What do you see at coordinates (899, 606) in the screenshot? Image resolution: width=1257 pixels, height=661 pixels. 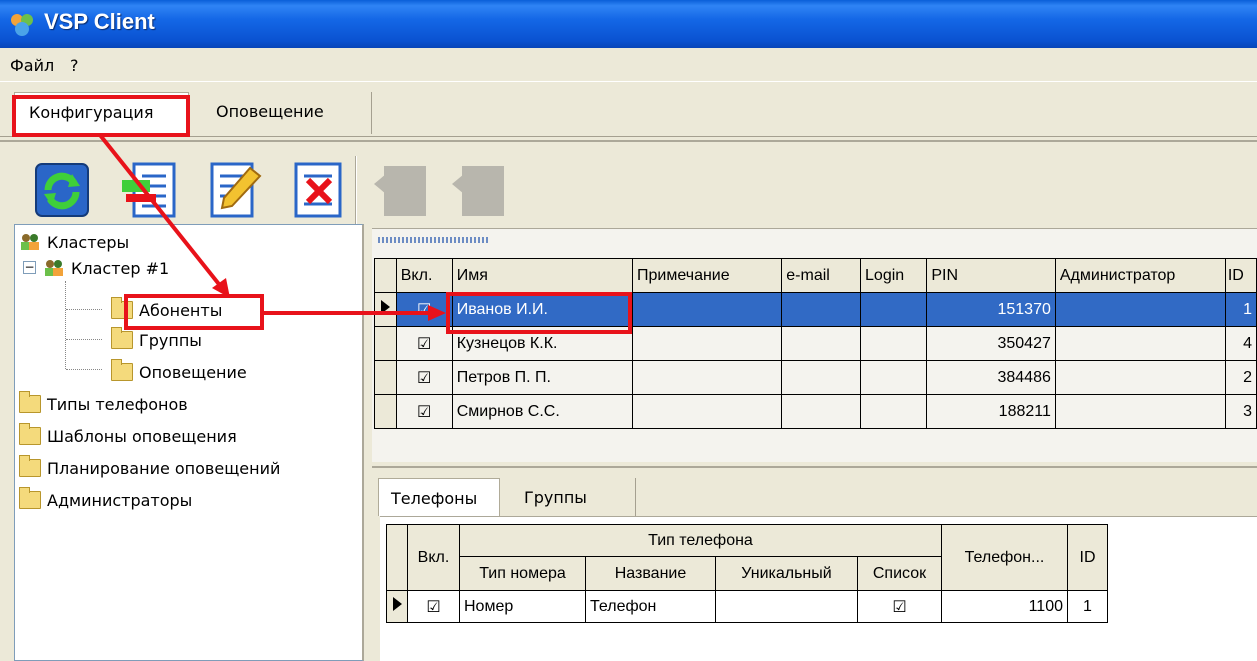 I see `list-checkbox: ☑` at bounding box center [899, 606].